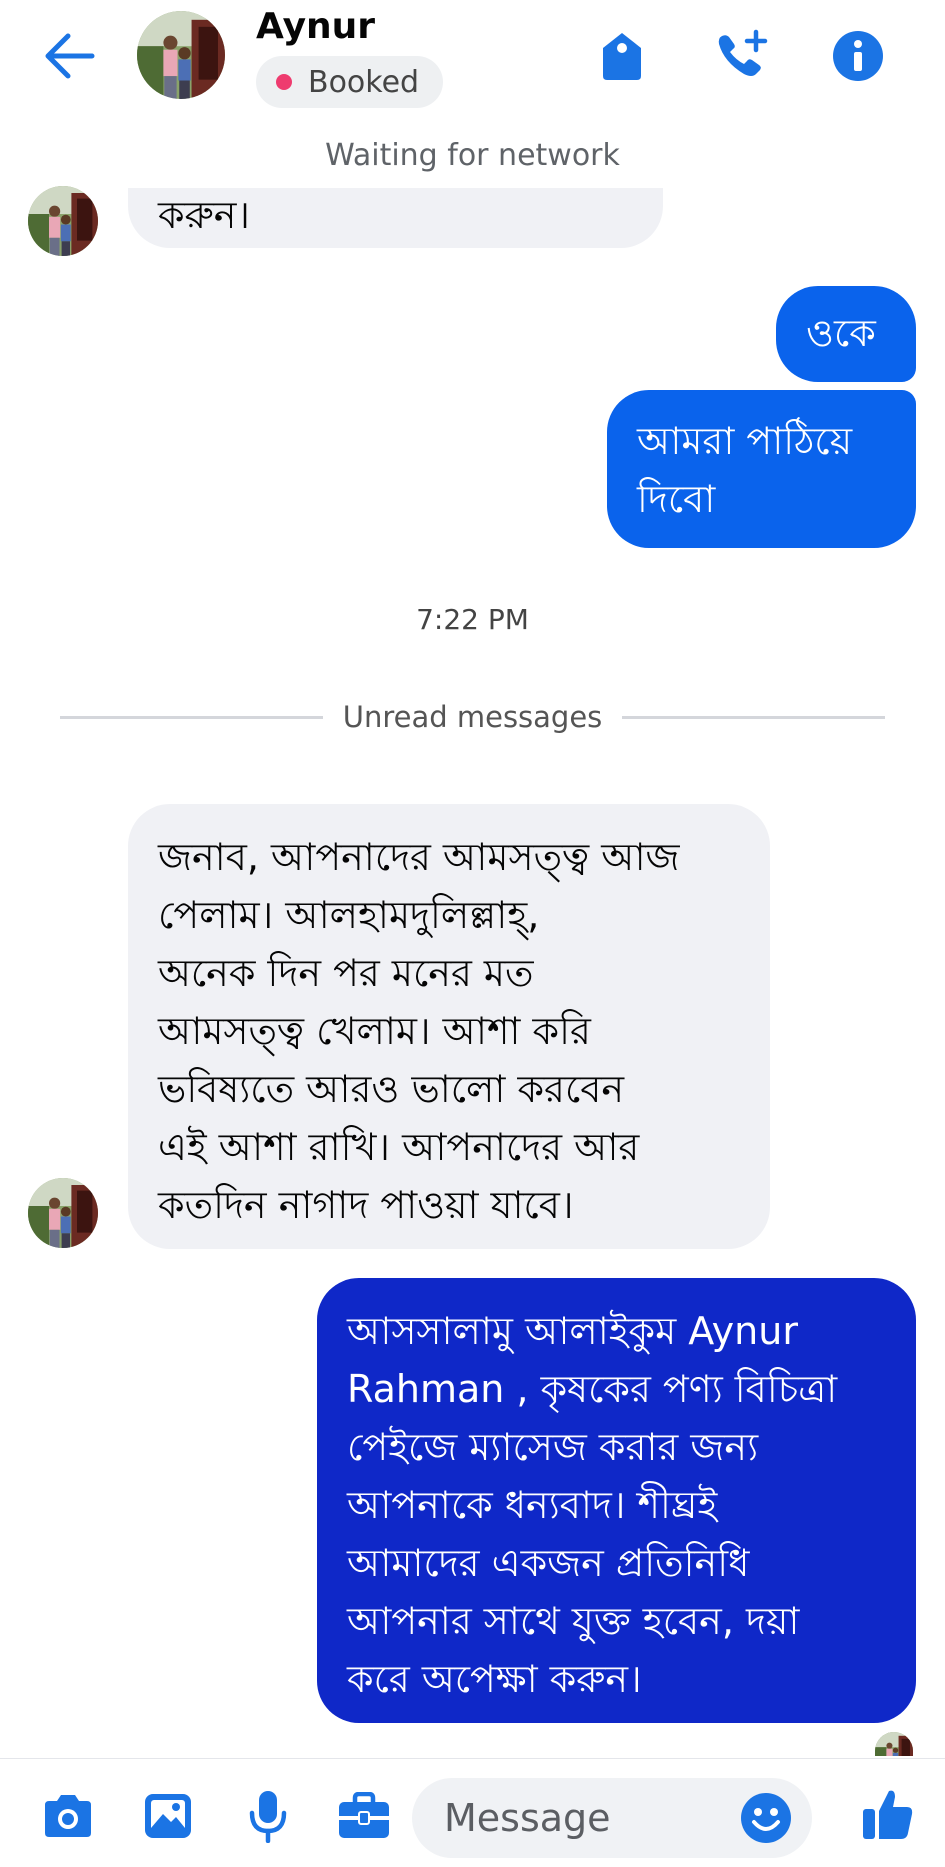 The width and height of the screenshot is (945, 1867). I want to click on gallery-button, so click(168, 1816).